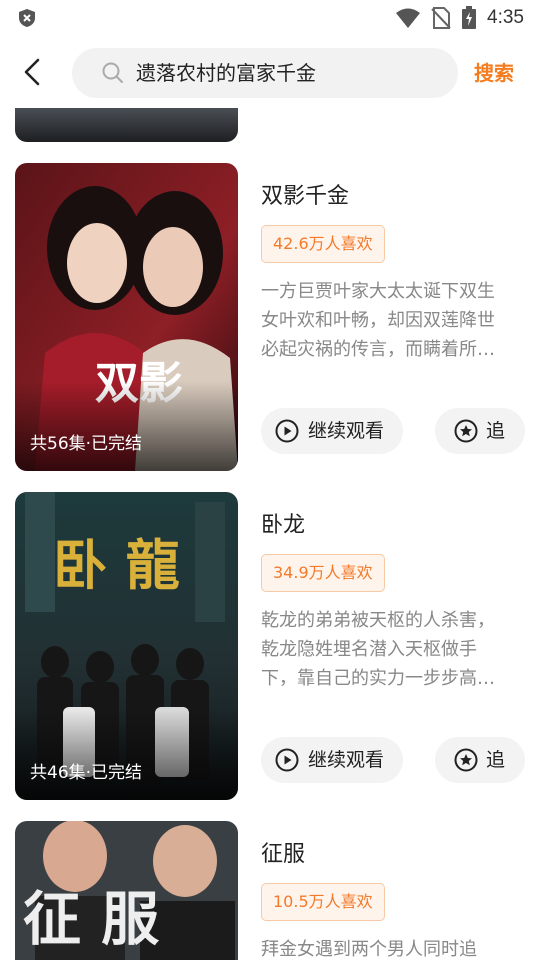 The height and width of the screenshot is (965, 540). What do you see at coordinates (469, 17) in the screenshot?
I see `battery-charging-icon` at bounding box center [469, 17].